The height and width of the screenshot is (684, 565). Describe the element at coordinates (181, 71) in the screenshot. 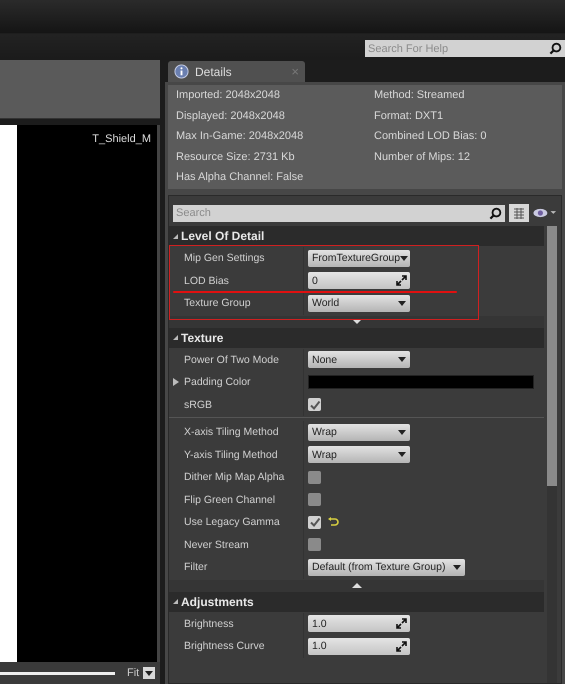

I see `info-icon` at that location.